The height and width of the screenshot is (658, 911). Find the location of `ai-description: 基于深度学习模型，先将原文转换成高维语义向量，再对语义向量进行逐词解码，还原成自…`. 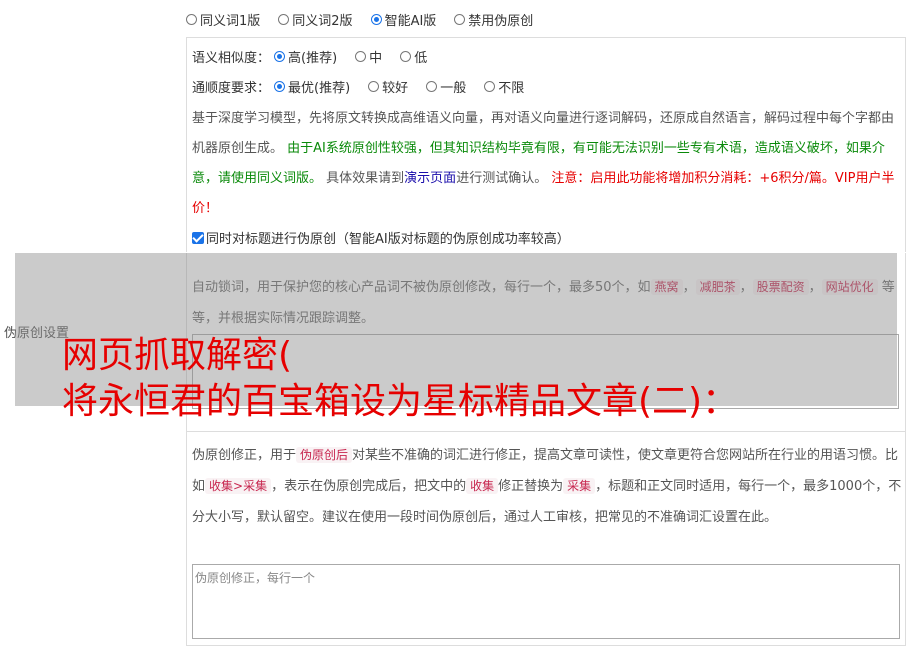

ai-description: 基于深度学习模型，先将原文转换成高维语义向量，再对语义向量进行逐词解码，还原成自… is located at coordinates (547, 164).